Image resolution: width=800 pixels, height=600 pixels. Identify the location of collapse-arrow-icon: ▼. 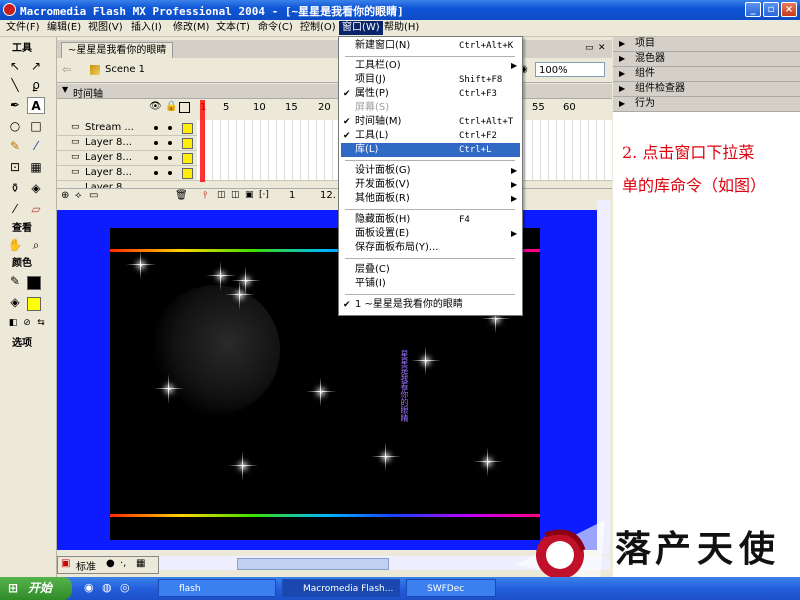
(65, 89).